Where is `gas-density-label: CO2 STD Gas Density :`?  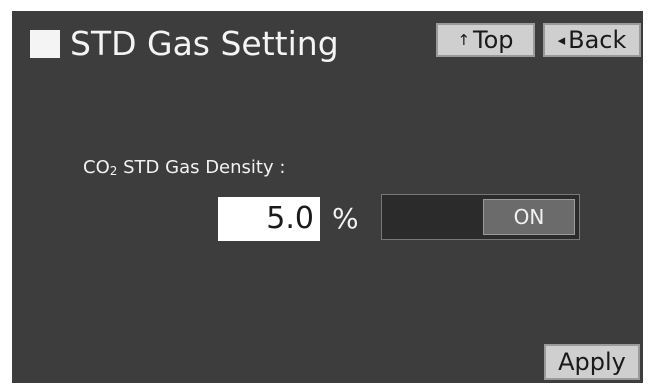
gas-density-label: CO2 STD Gas Density : is located at coordinates (184, 167).